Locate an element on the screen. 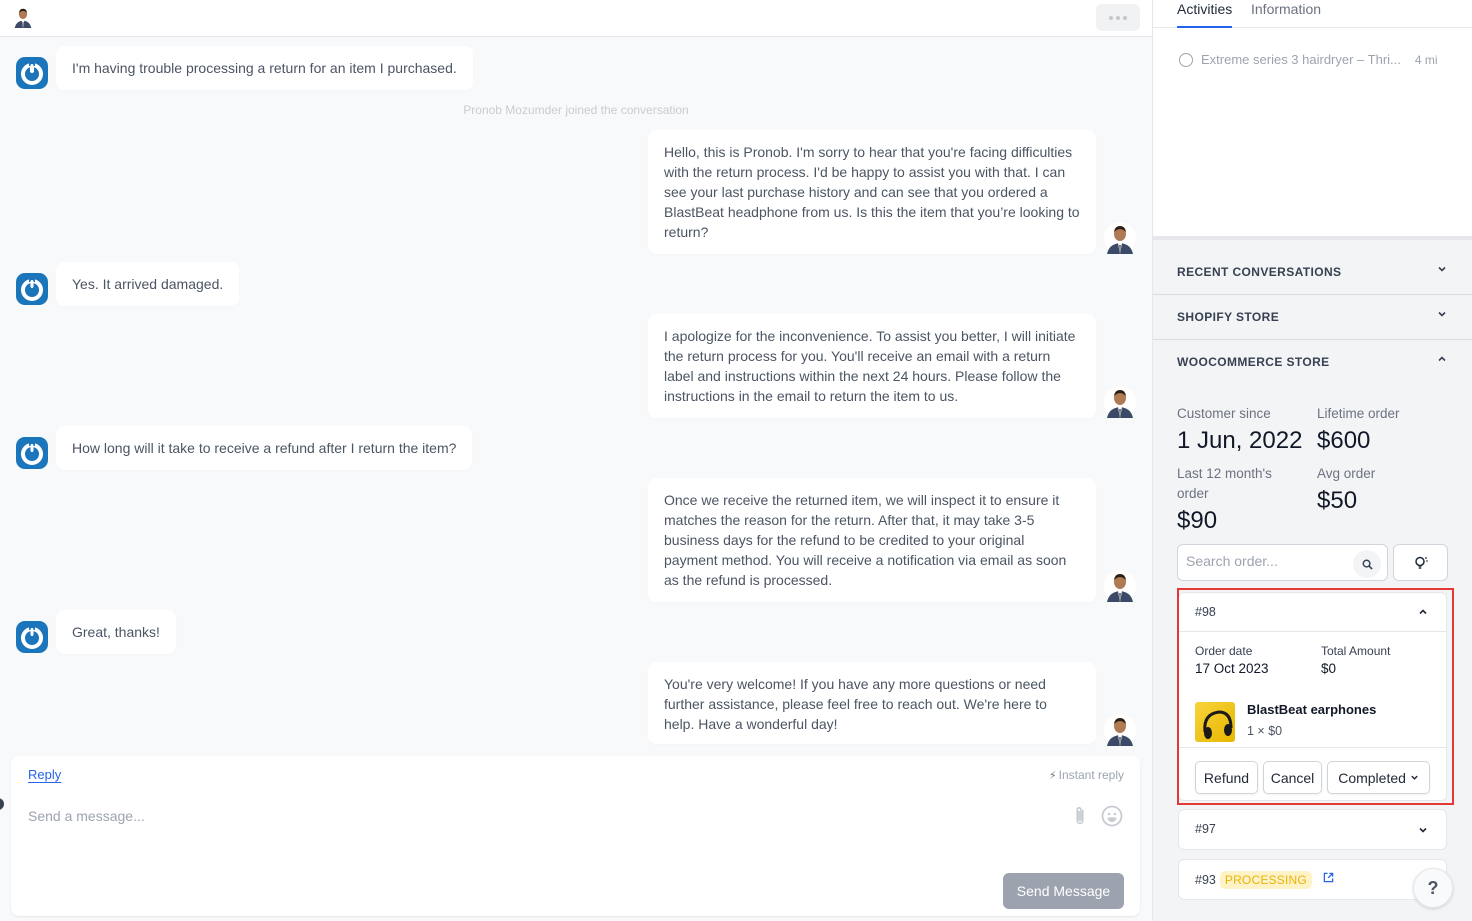  order-row: #93 PROCESSING is located at coordinates (1264, 880).